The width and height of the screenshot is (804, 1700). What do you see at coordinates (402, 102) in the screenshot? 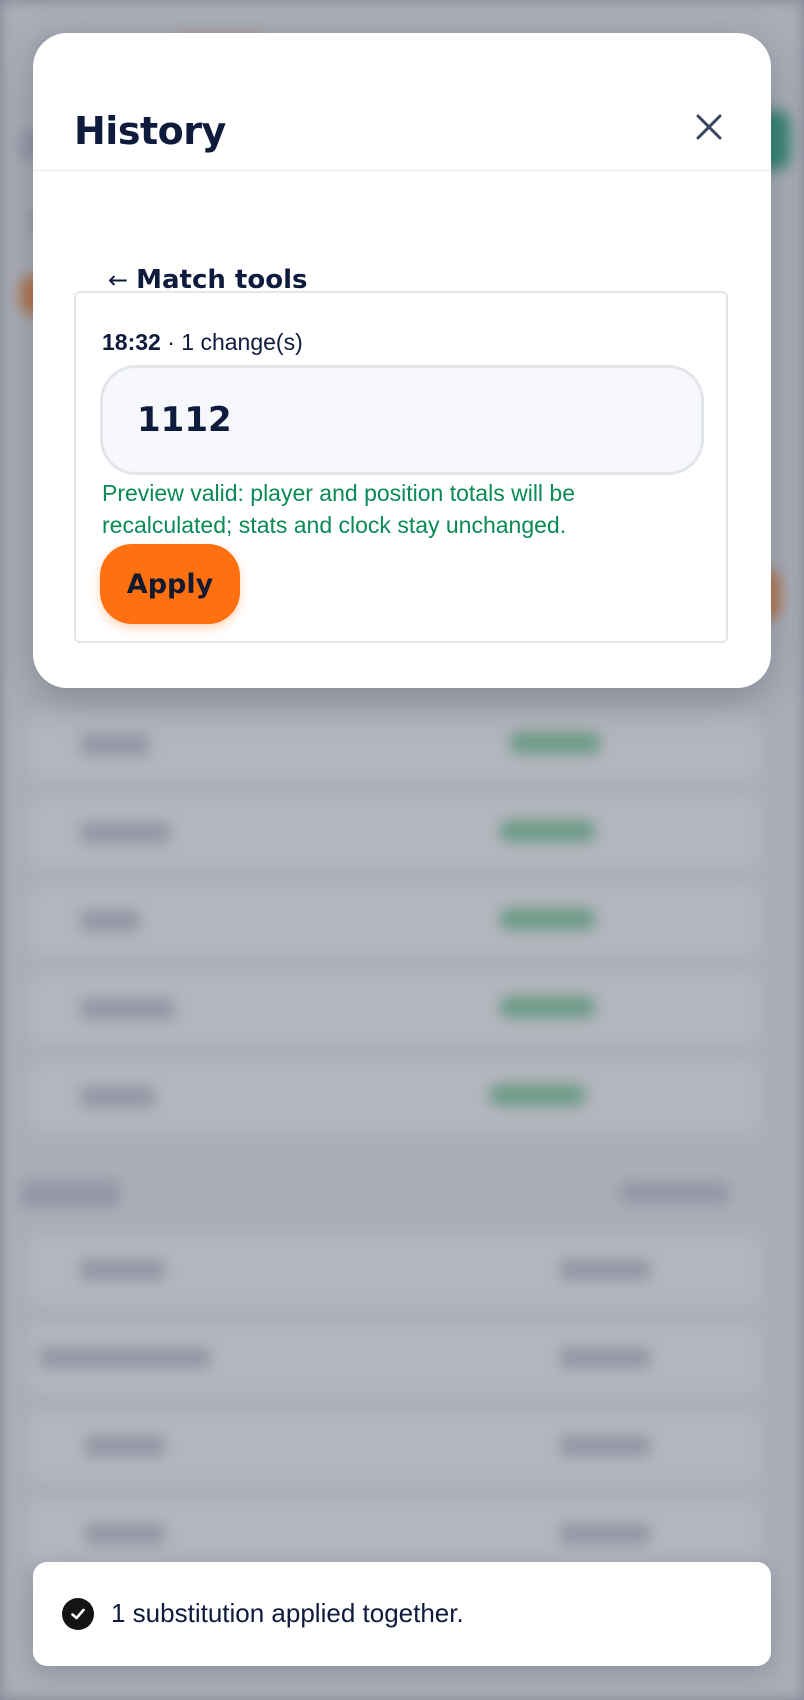
I see `modal-header: History` at bounding box center [402, 102].